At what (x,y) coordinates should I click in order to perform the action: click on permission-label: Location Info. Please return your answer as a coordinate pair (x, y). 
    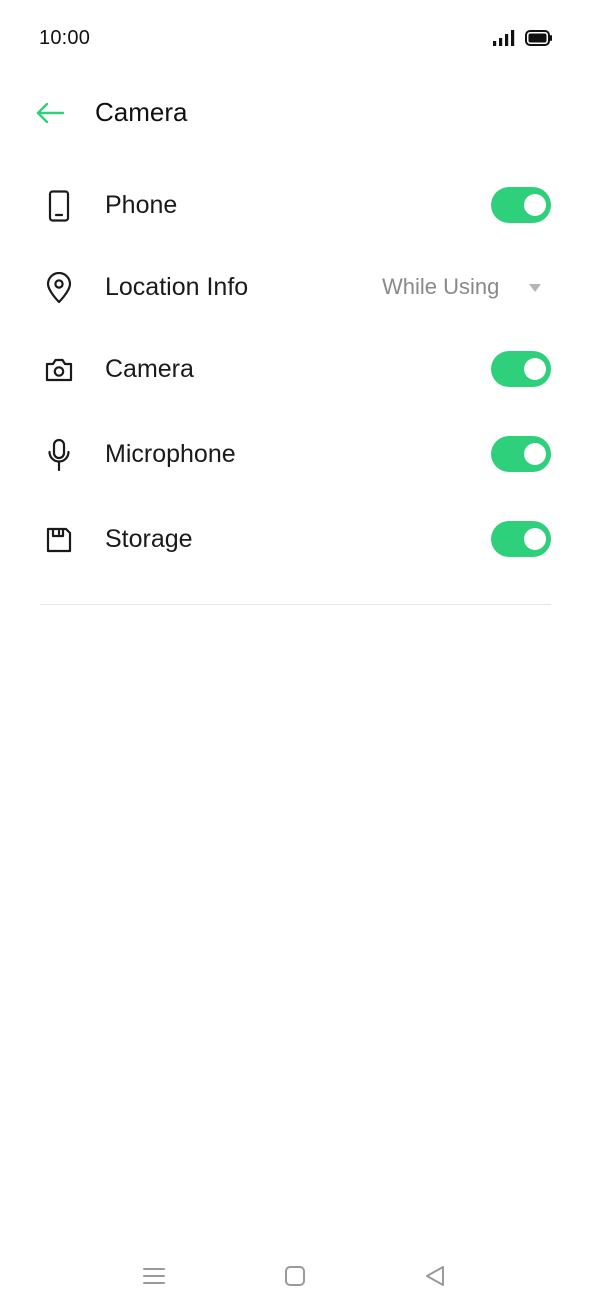
    Looking at the image, I should click on (177, 287).